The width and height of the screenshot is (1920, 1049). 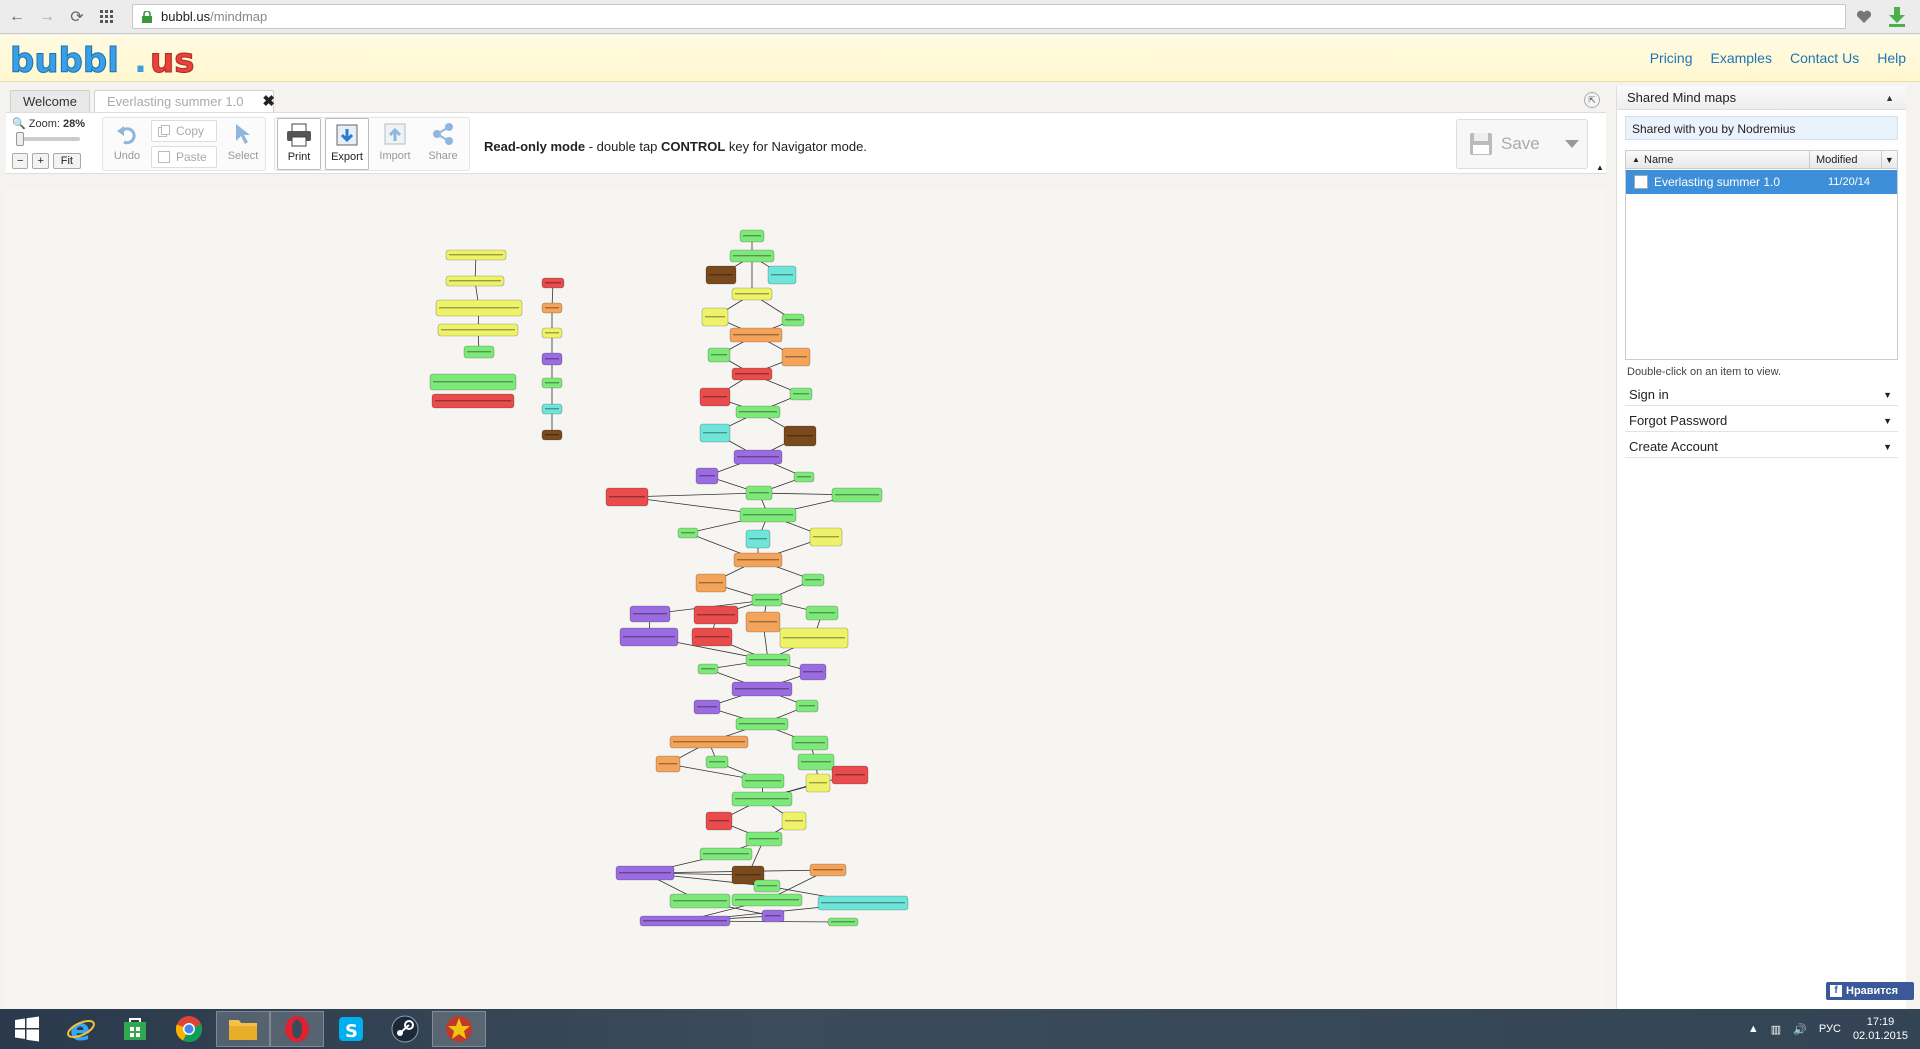 I want to click on share-button: Share, so click(x=443, y=144).